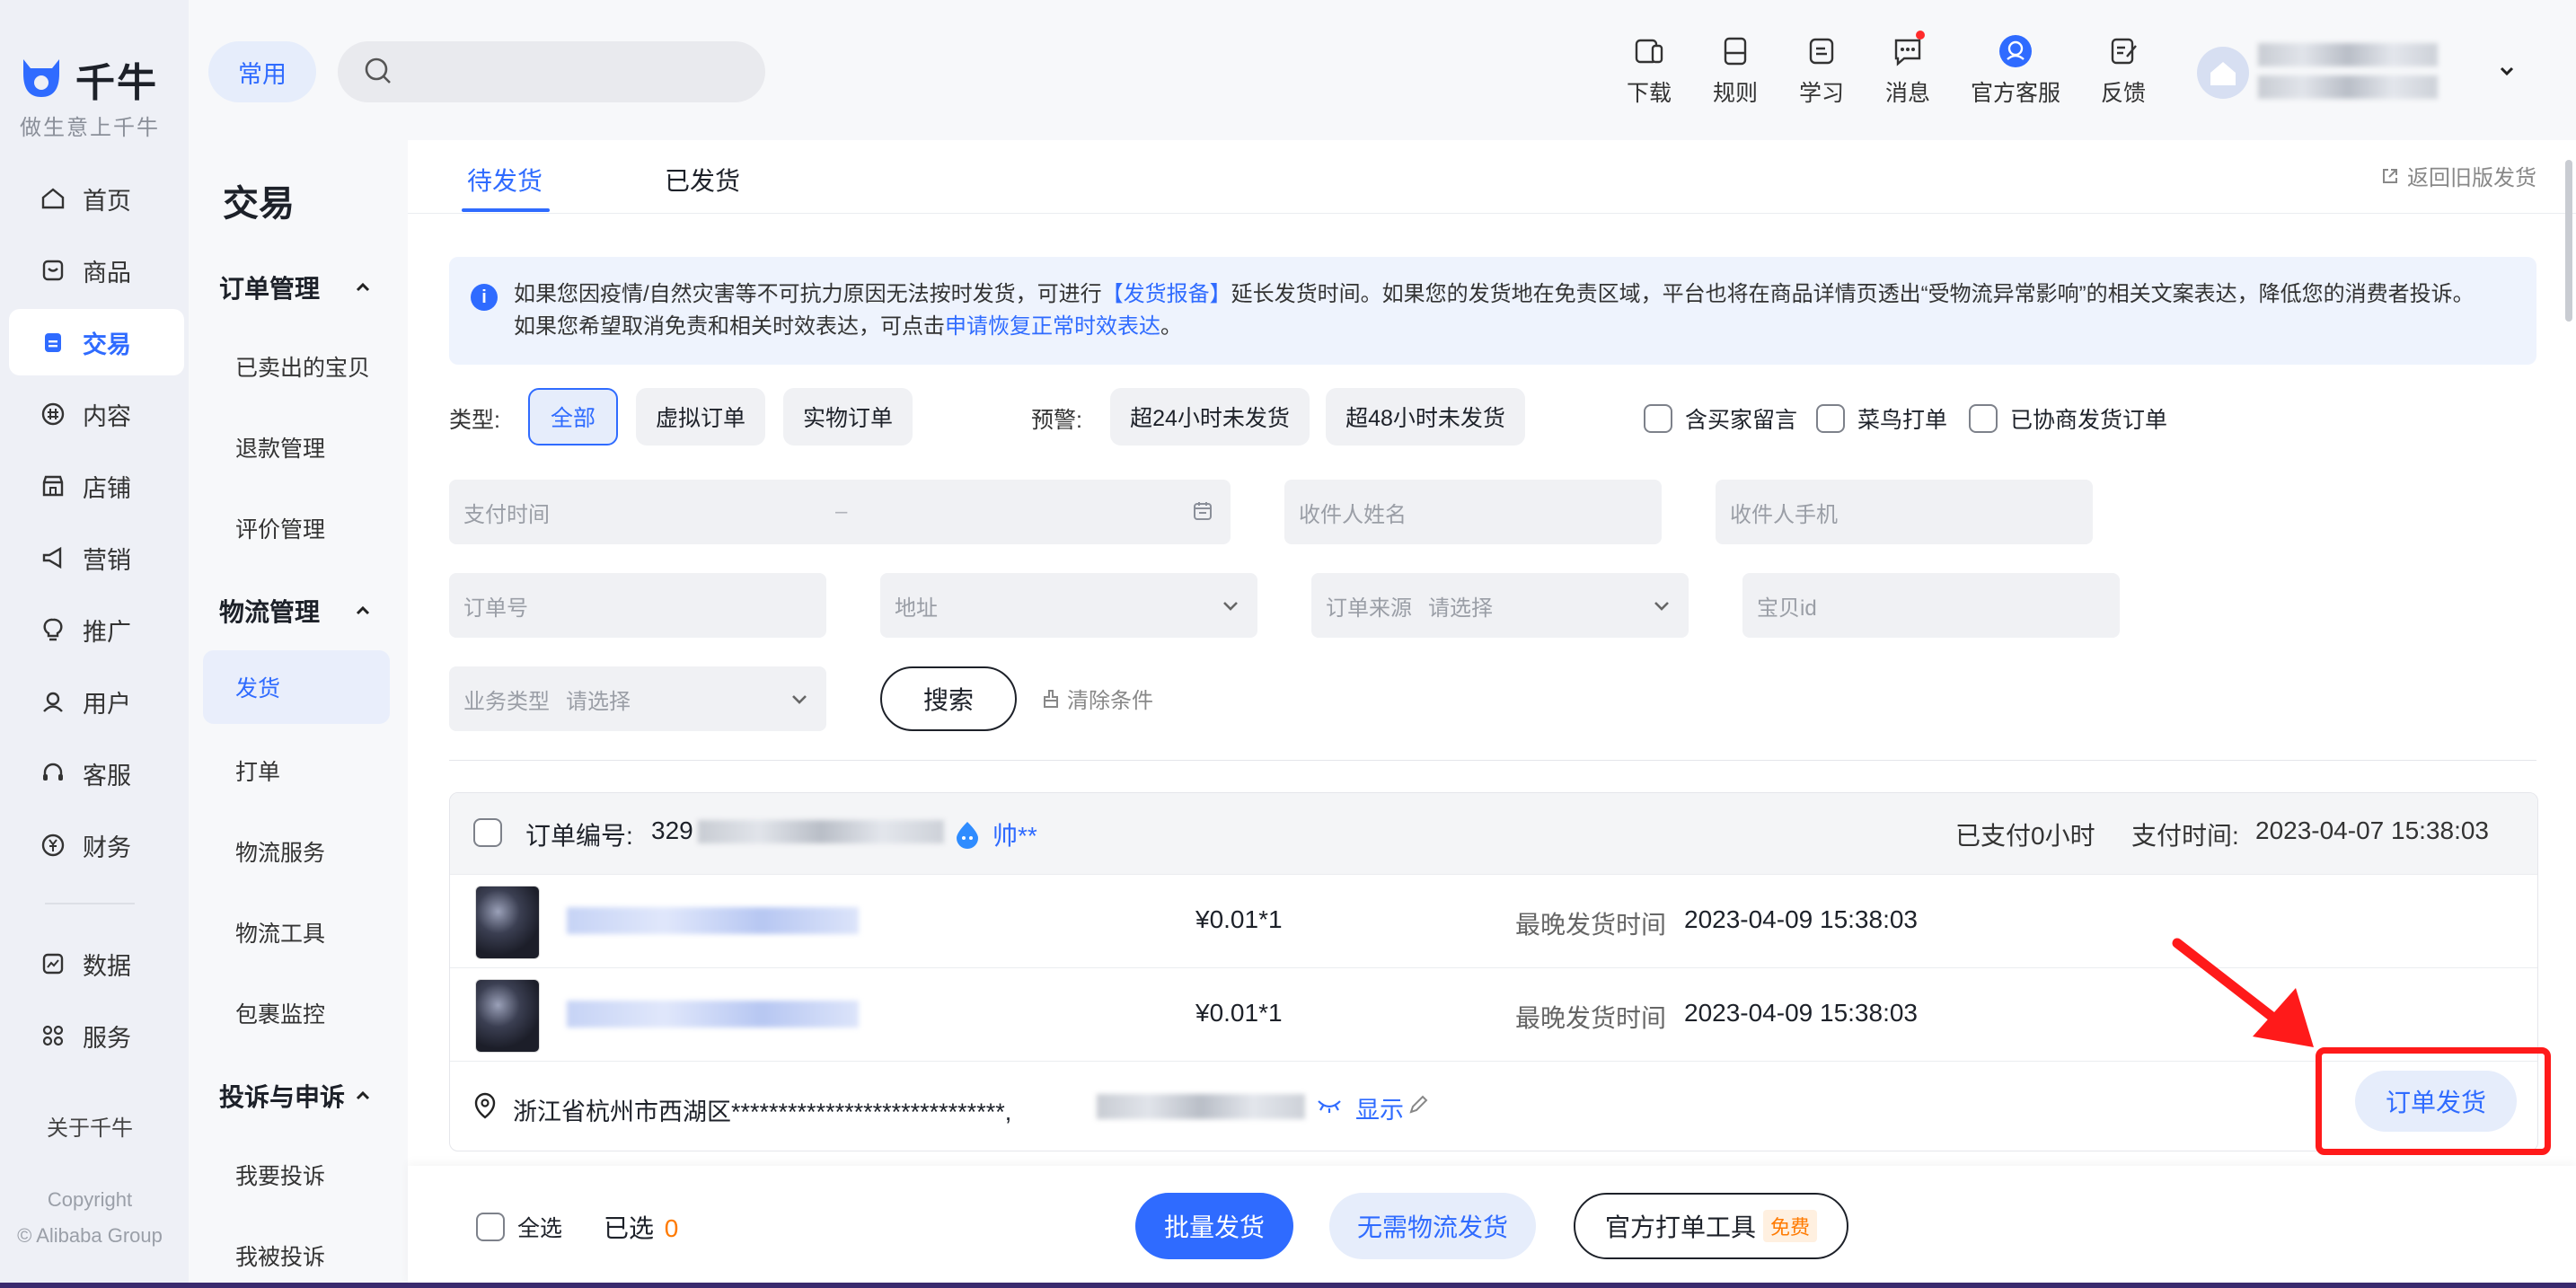  What do you see at coordinates (1418, 1105) in the screenshot?
I see `edit-pencil-icon` at bounding box center [1418, 1105].